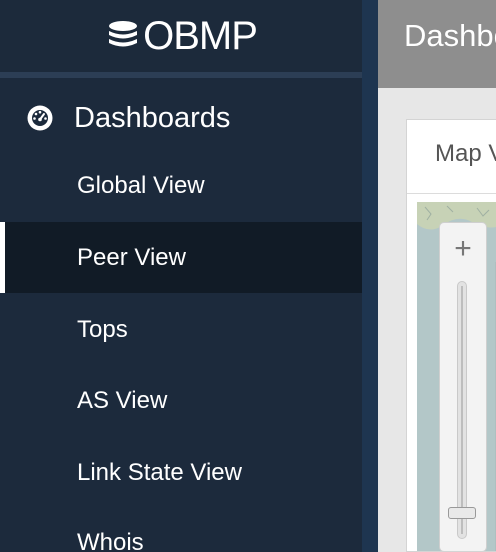 The height and width of the screenshot is (552, 496). I want to click on sidebar-section-dashboards: Dashboards, so click(181, 118).